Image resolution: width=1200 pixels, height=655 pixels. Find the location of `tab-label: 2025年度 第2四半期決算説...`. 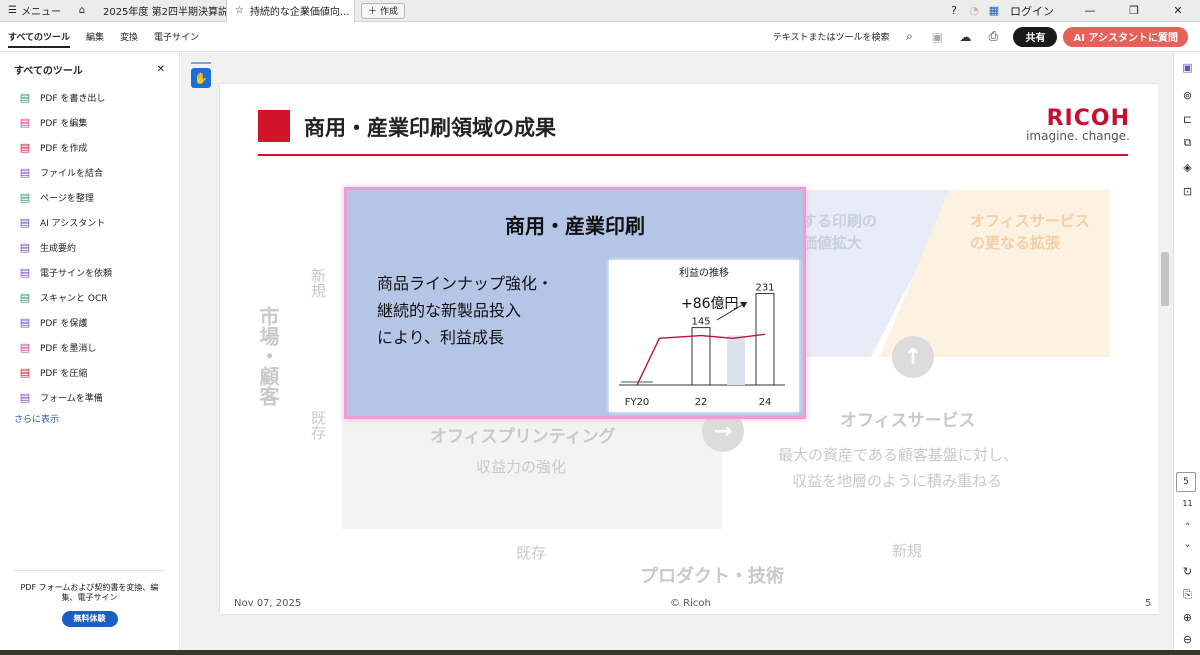

tab-label: 2025年度 第2四半期決算説... is located at coordinates (164, 12).